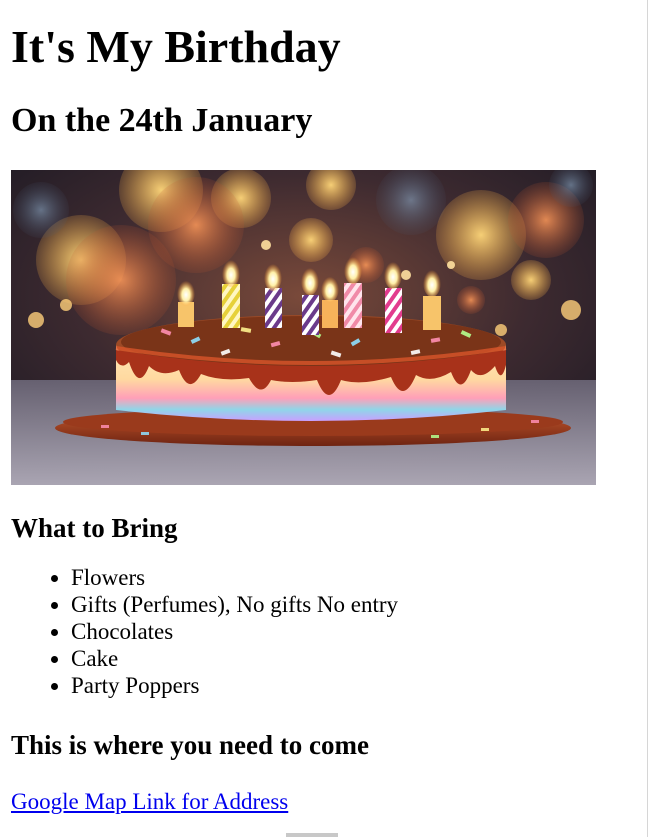 Image resolution: width=648 pixels, height=837 pixels. What do you see at coordinates (176, 46) in the screenshot?
I see `page-title: It's My Birthday` at bounding box center [176, 46].